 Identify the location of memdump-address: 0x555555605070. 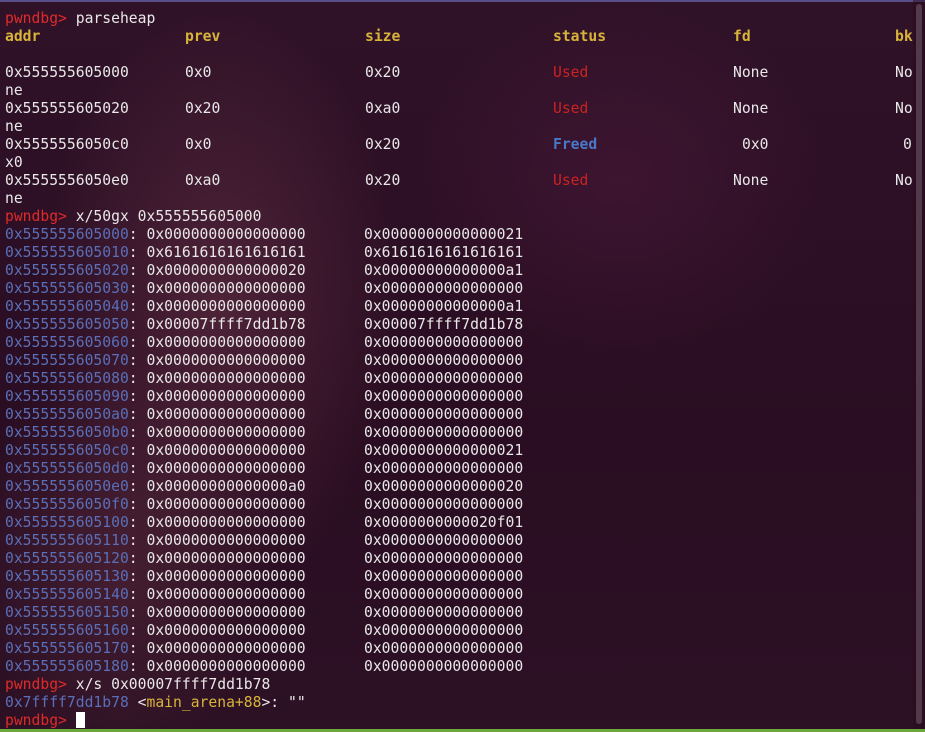
(67, 360).